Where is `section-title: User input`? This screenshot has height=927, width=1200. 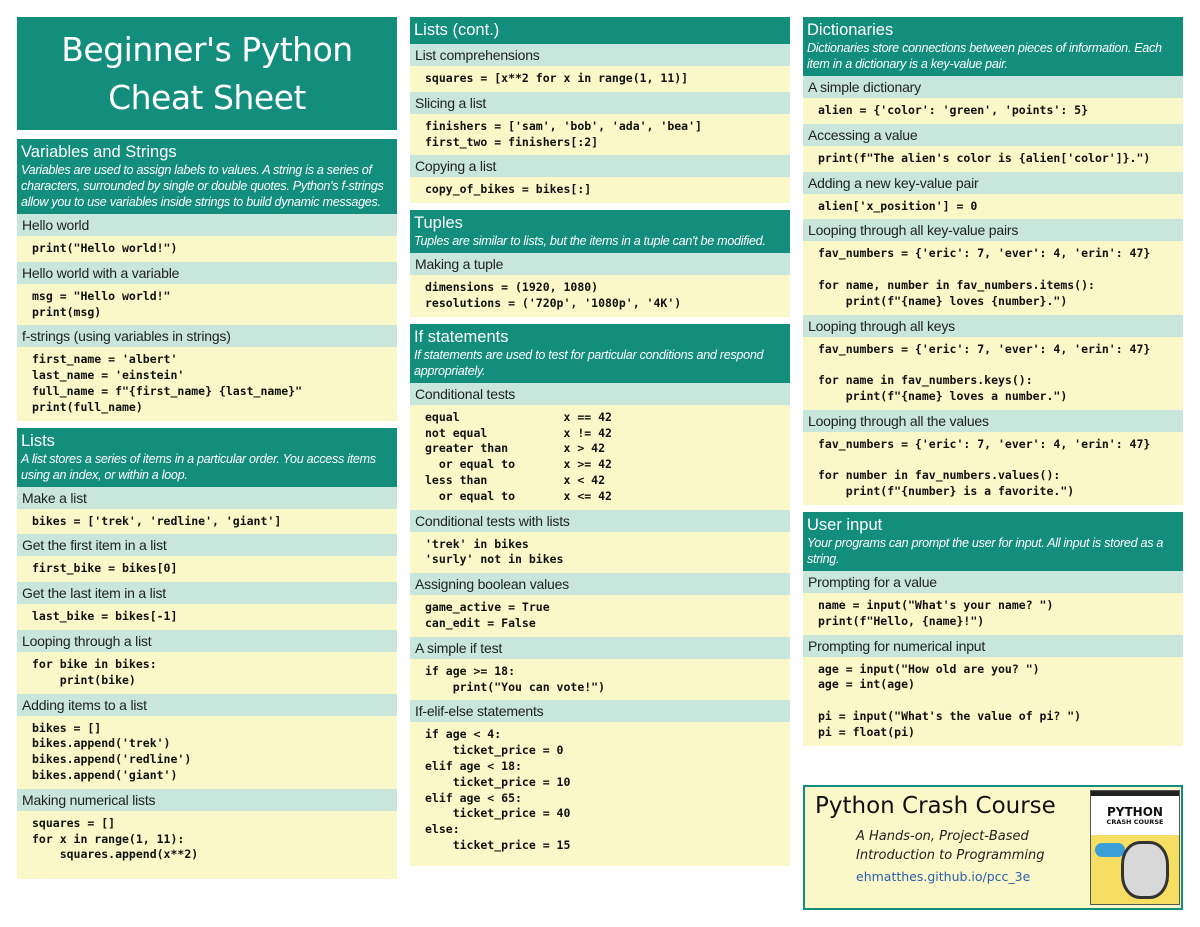 section-title: User input is located at coordinates (845, 524).